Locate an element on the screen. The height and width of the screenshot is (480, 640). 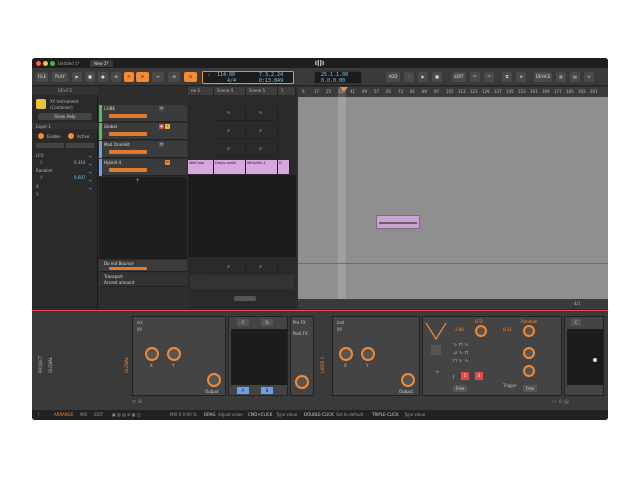
minimize-window-icon is located at coordinates (45, 63).